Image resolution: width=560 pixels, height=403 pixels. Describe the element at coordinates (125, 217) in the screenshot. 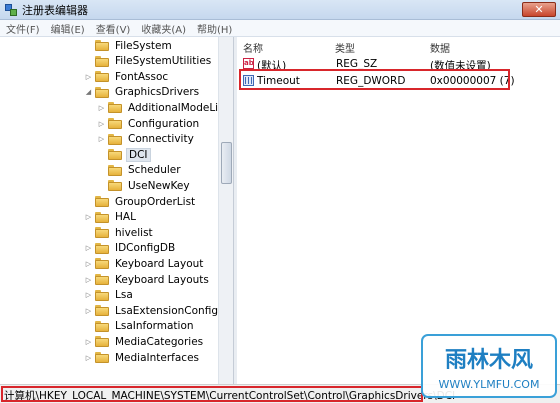

I see `tree-node-label: HAL` at that location.